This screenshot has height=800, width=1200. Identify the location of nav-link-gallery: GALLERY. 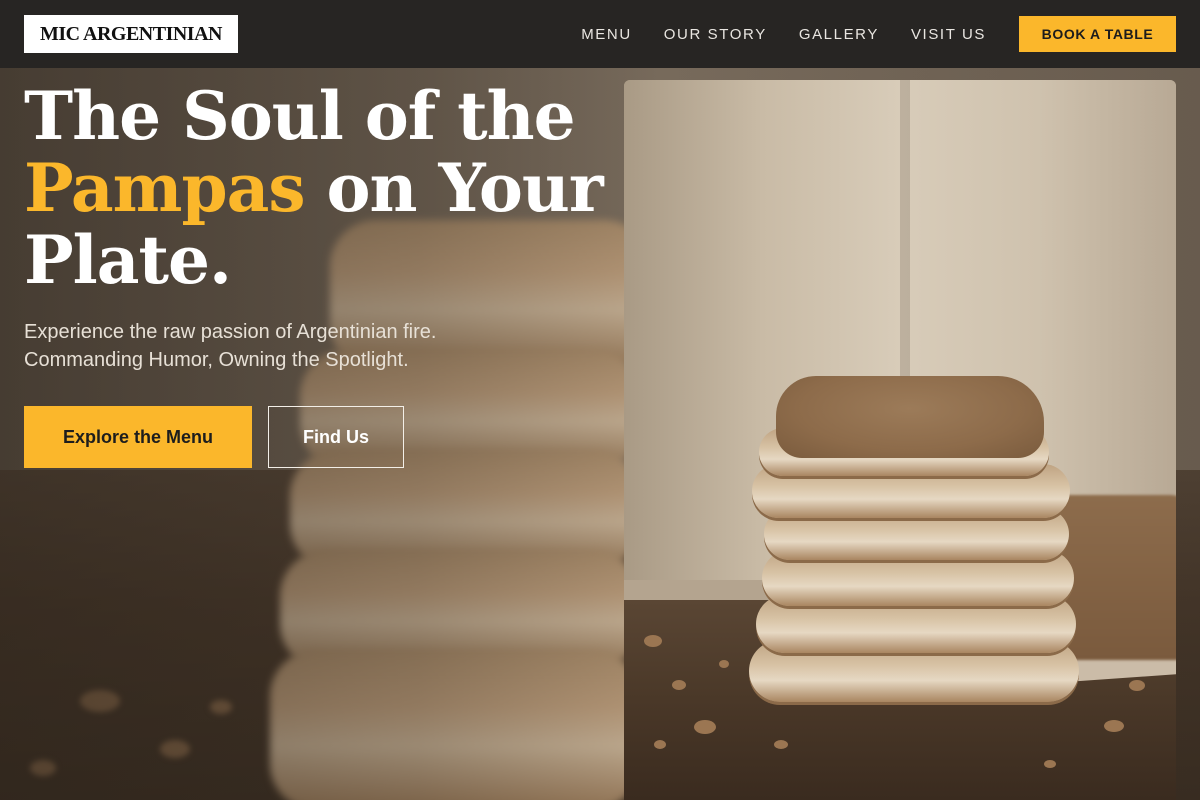
(839, 34).